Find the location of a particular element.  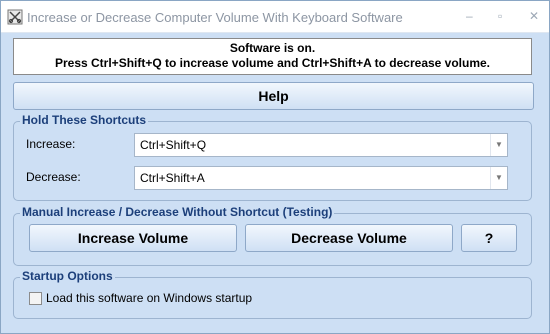

close-icon: ✕ is located at coordinates (534, 16).